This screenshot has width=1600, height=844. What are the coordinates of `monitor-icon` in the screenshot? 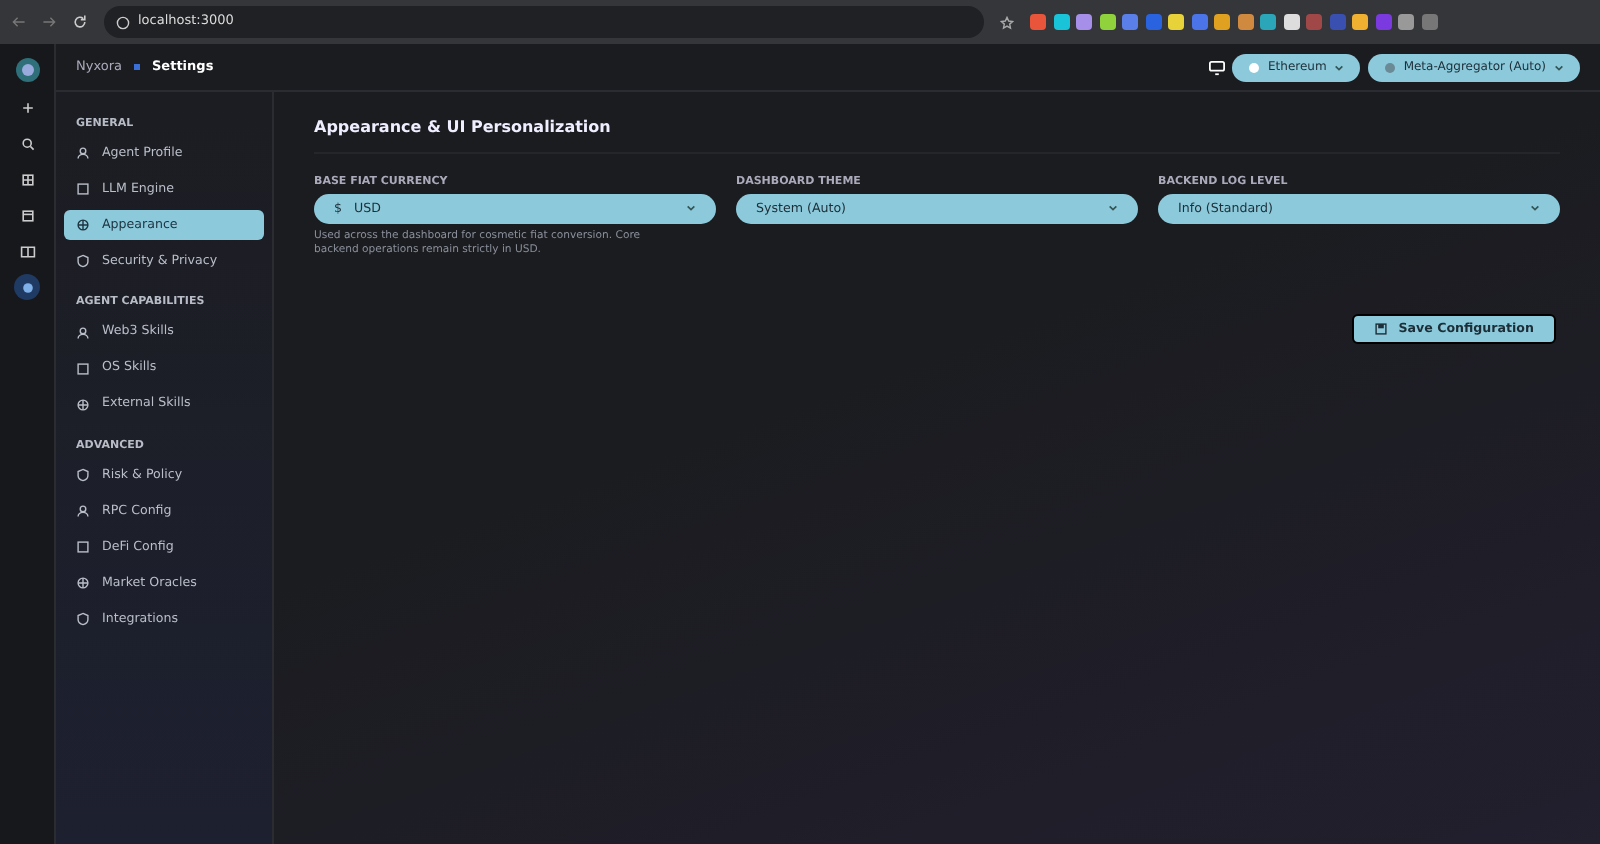 It's located at (1216, 67).